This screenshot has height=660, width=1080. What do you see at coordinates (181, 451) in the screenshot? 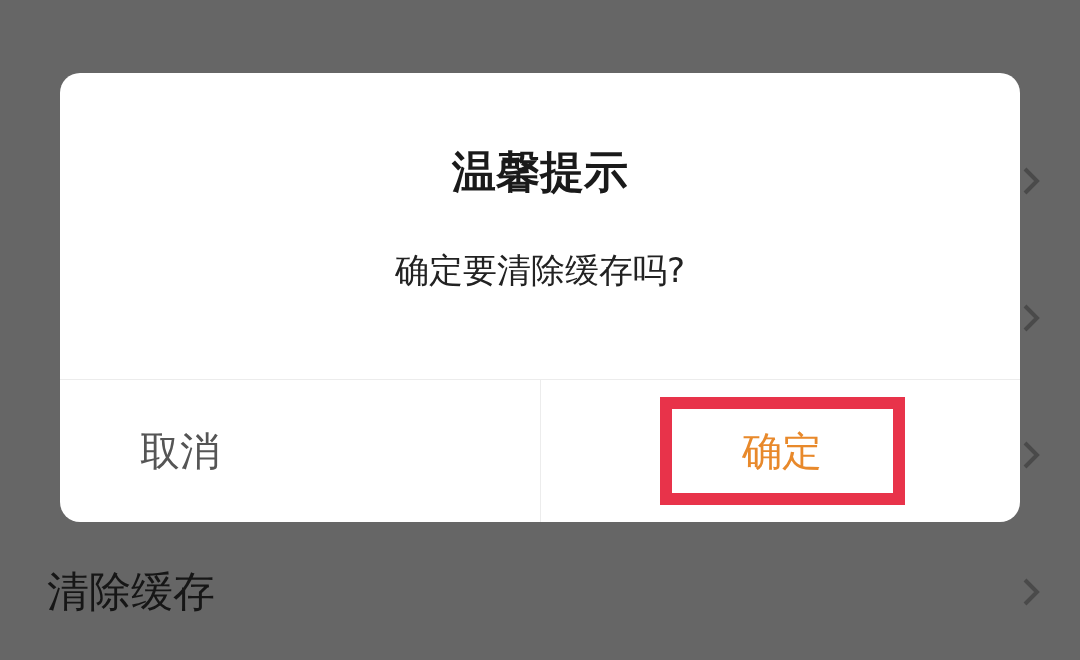
I see `cancel-button: 取消` at bounding box center [181, 451].